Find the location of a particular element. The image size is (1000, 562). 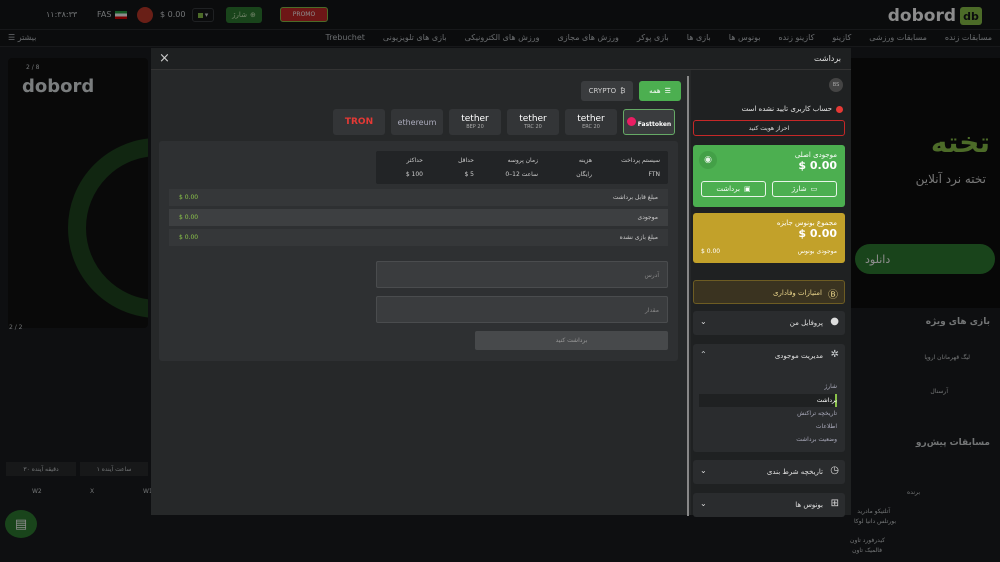

amount-input: مقدار is located at coordinates (522, 309).